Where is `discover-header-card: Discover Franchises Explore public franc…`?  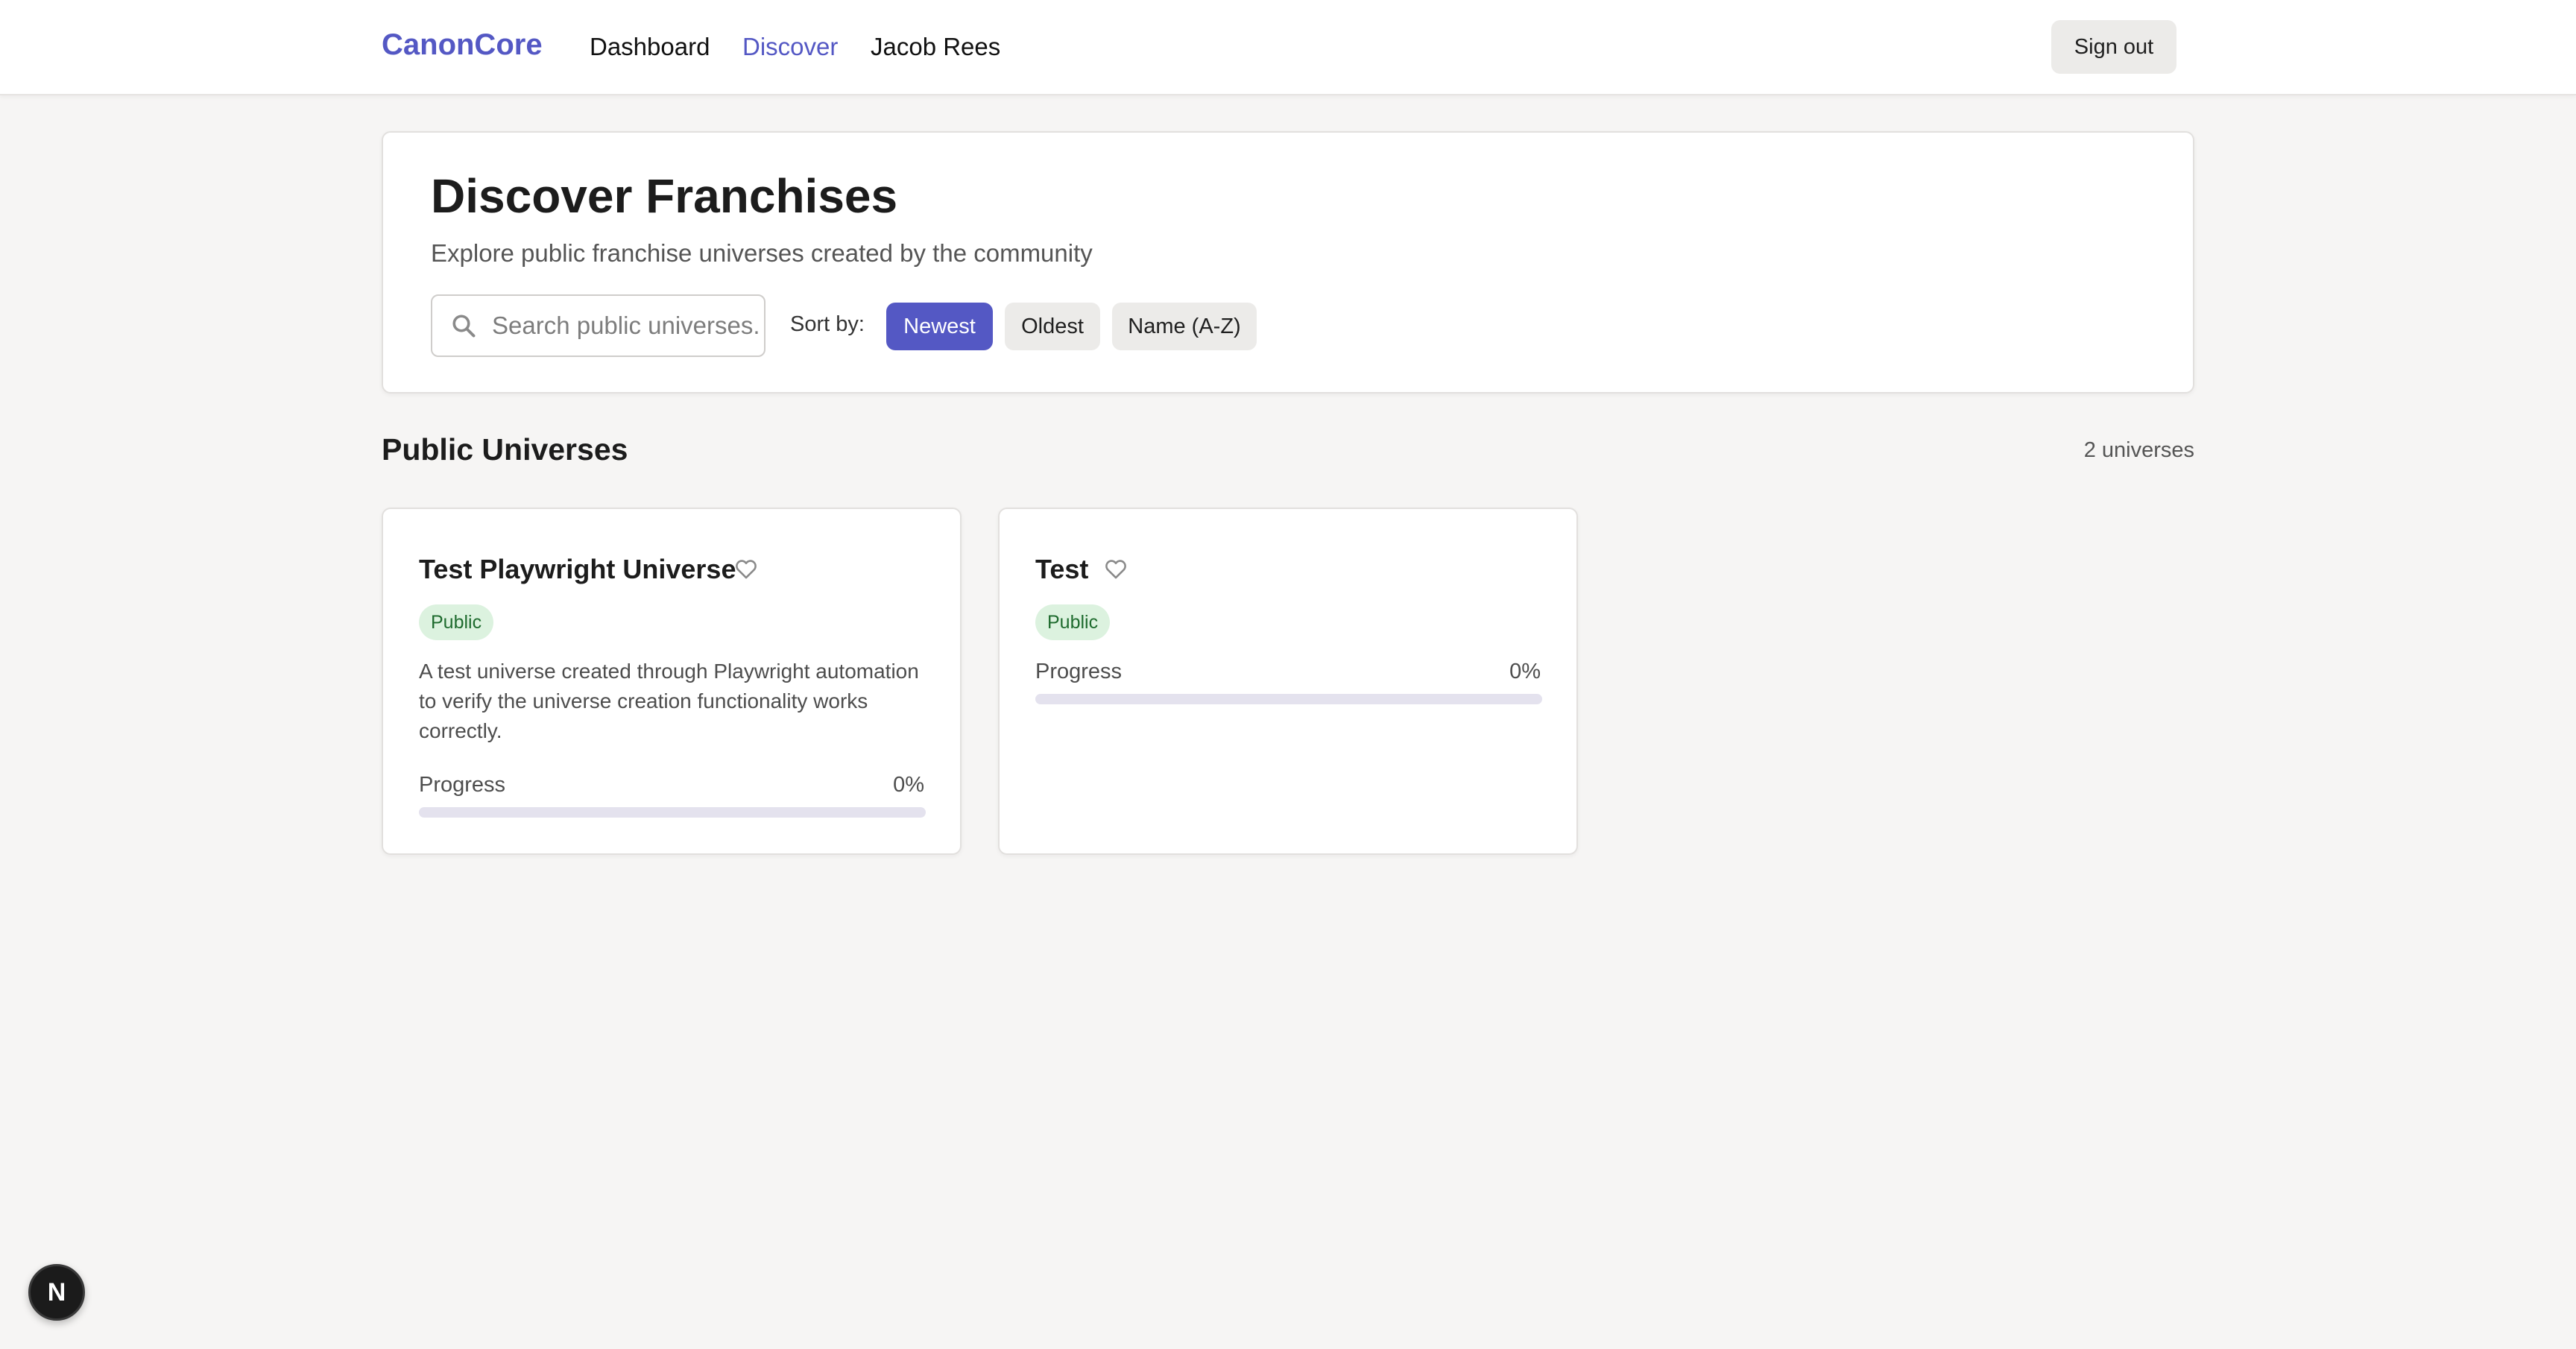
discover-header-card: Discover Franchises Explore public franc… is located at coordinates (1288, 262).